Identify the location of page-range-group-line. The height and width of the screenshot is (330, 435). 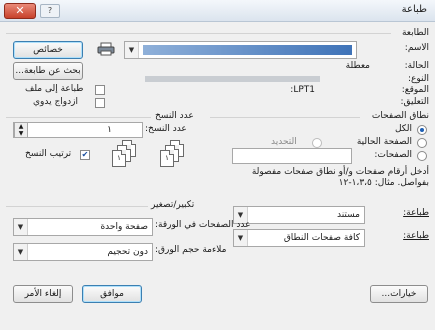
(285, 117).